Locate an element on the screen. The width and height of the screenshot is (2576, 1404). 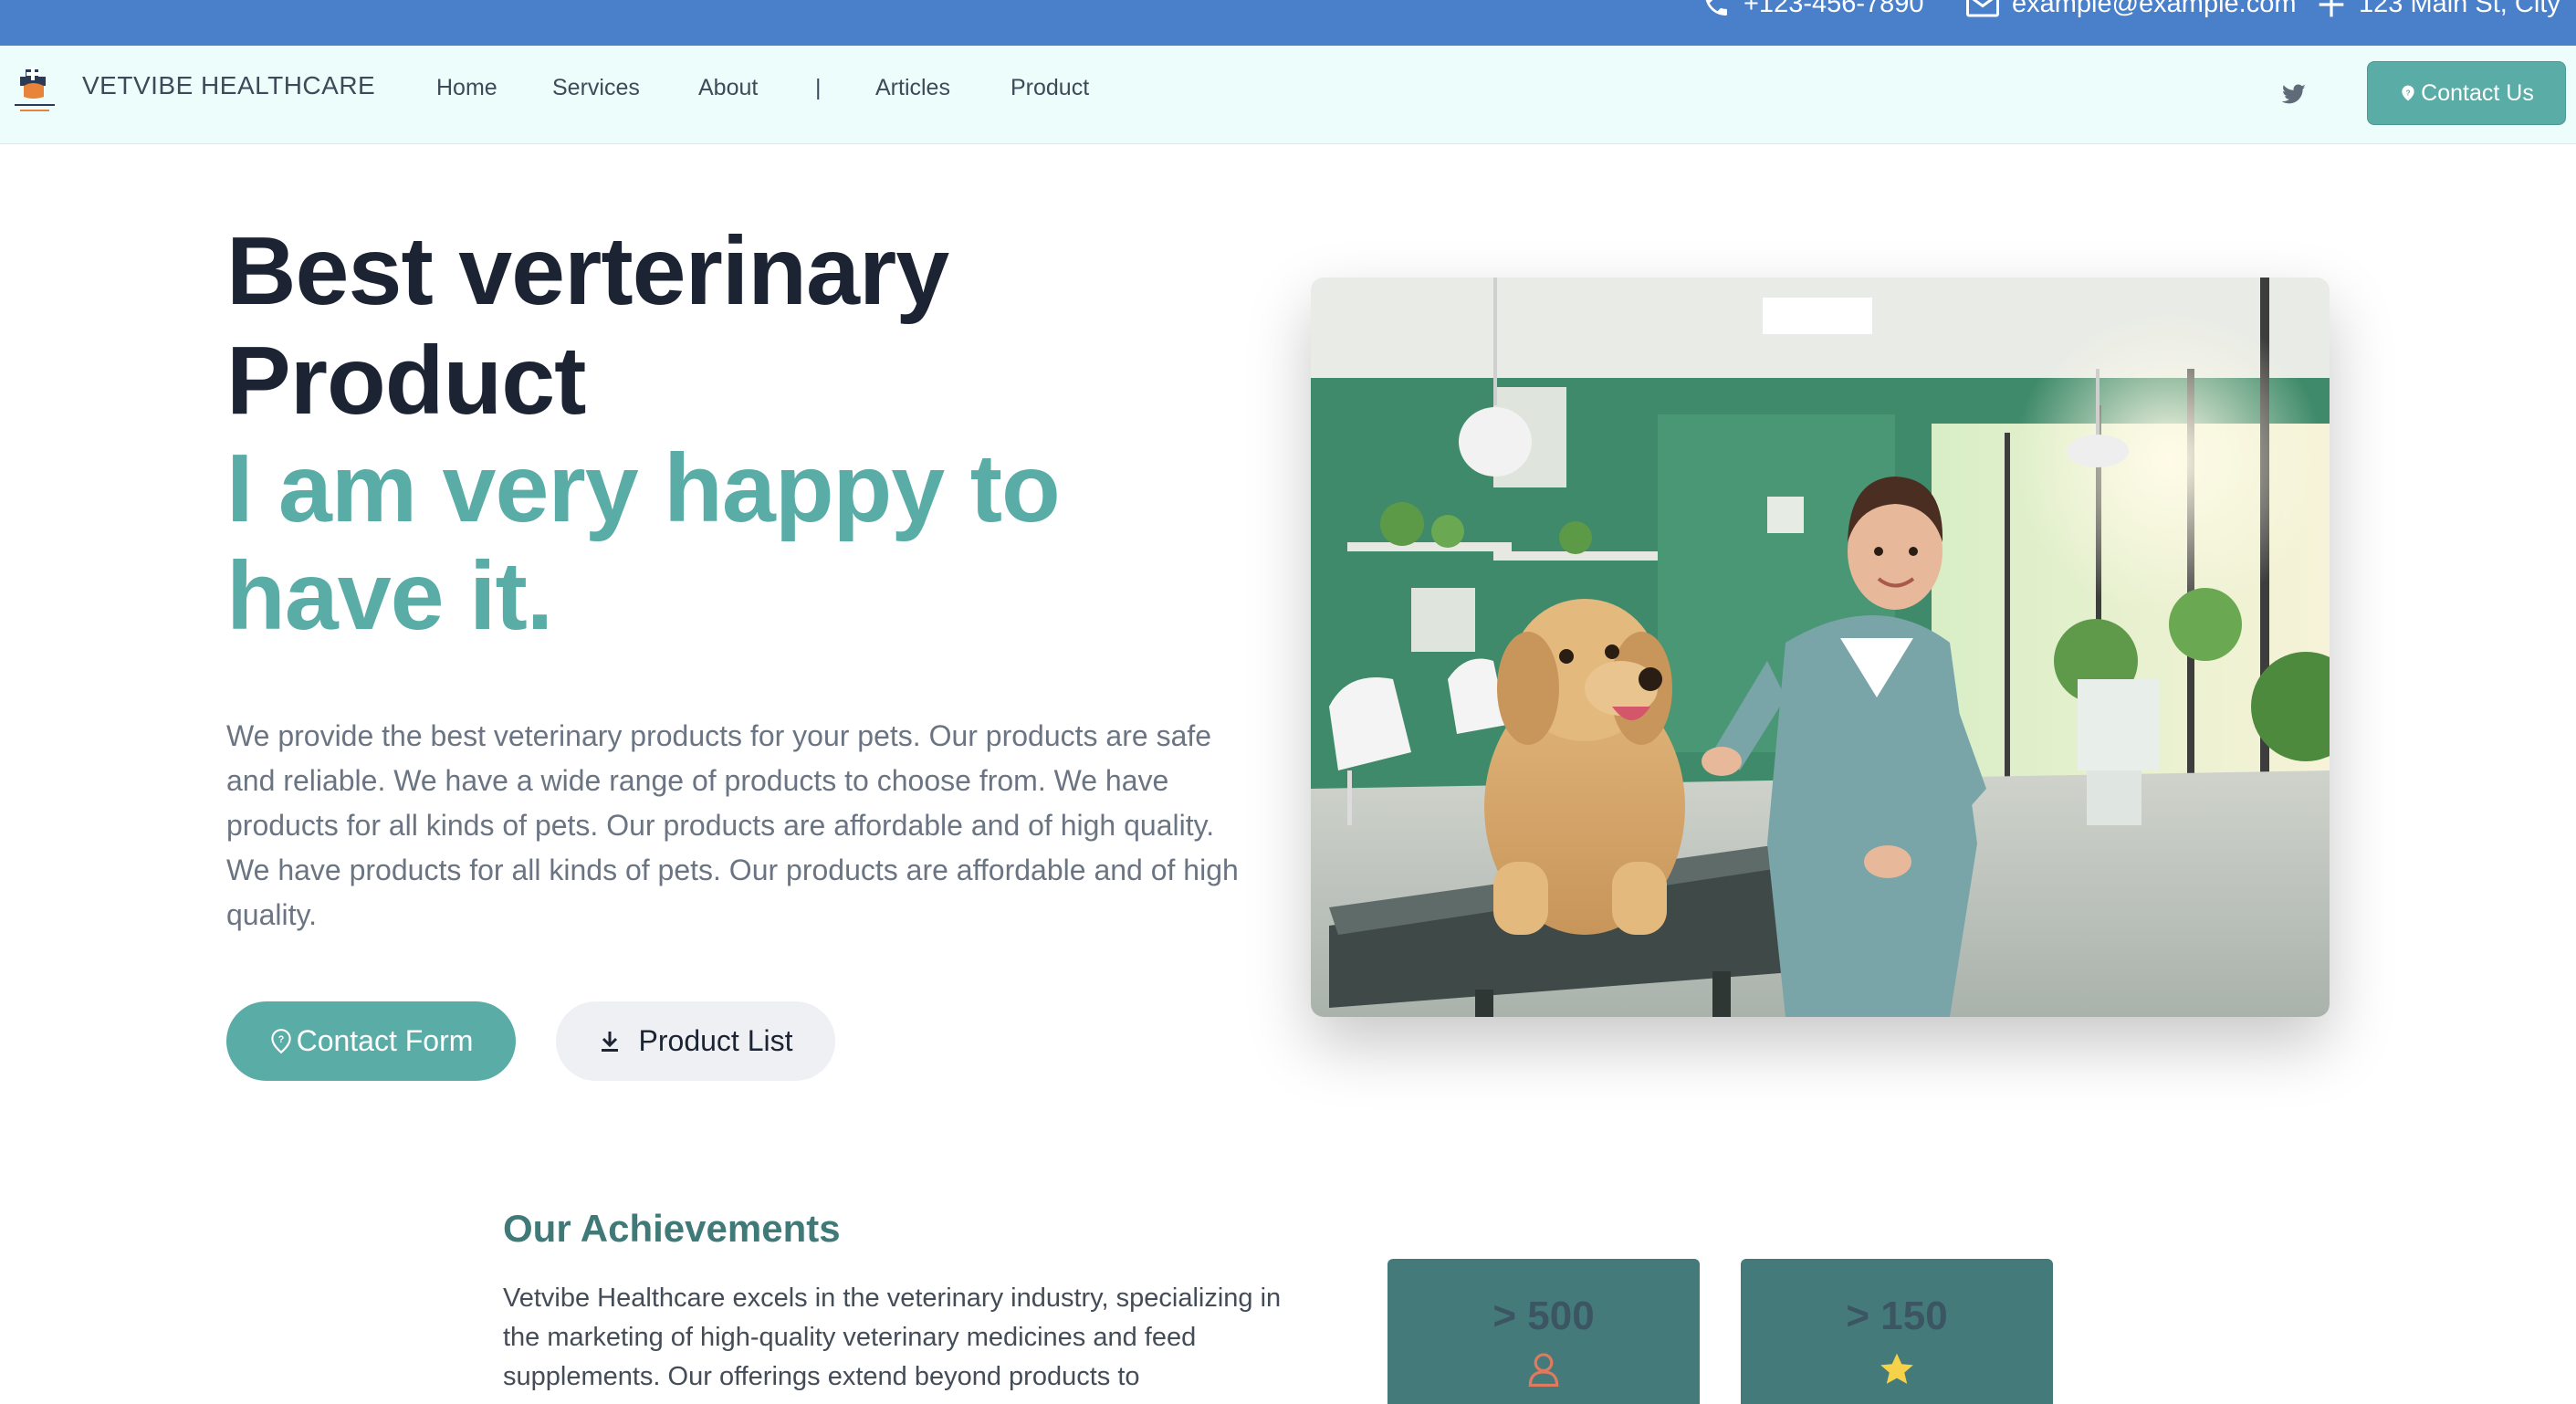
hero-title-line-2: Product is located at coordinates (407, 381).